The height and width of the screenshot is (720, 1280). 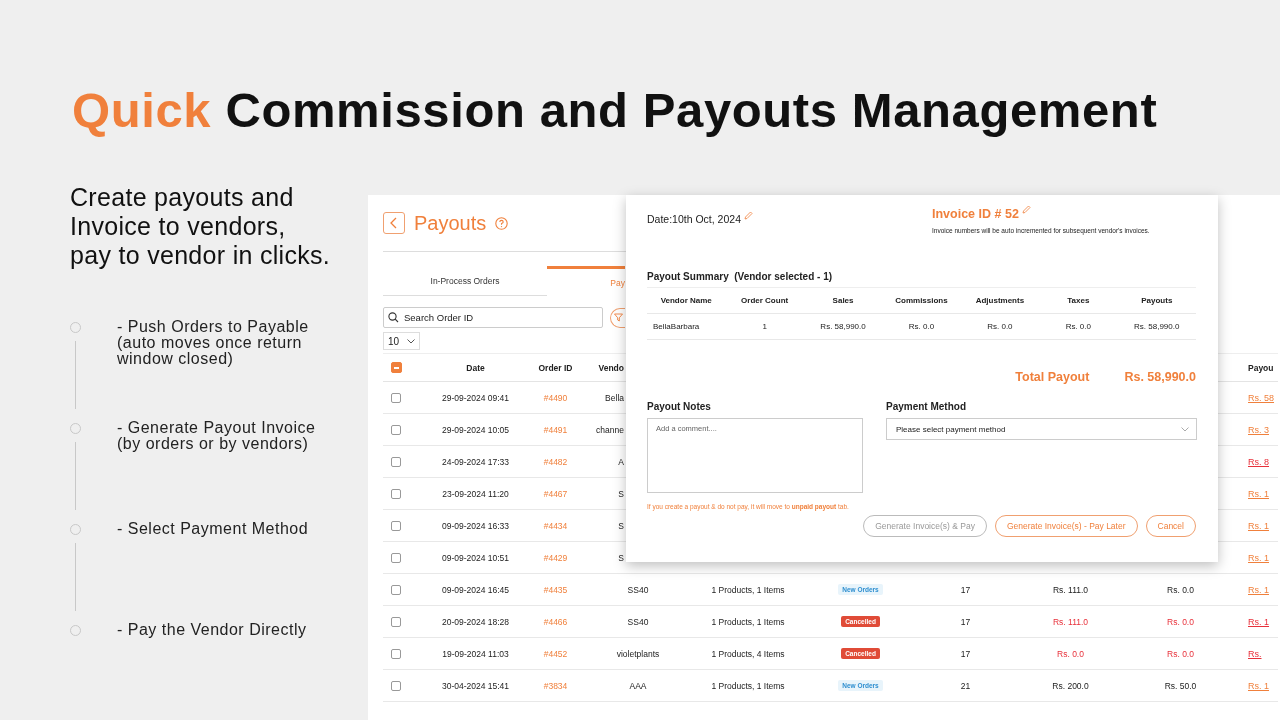 I want to click on summary-title: Payout Summary (Vendor selected - 1), so click(x=740, y=276).